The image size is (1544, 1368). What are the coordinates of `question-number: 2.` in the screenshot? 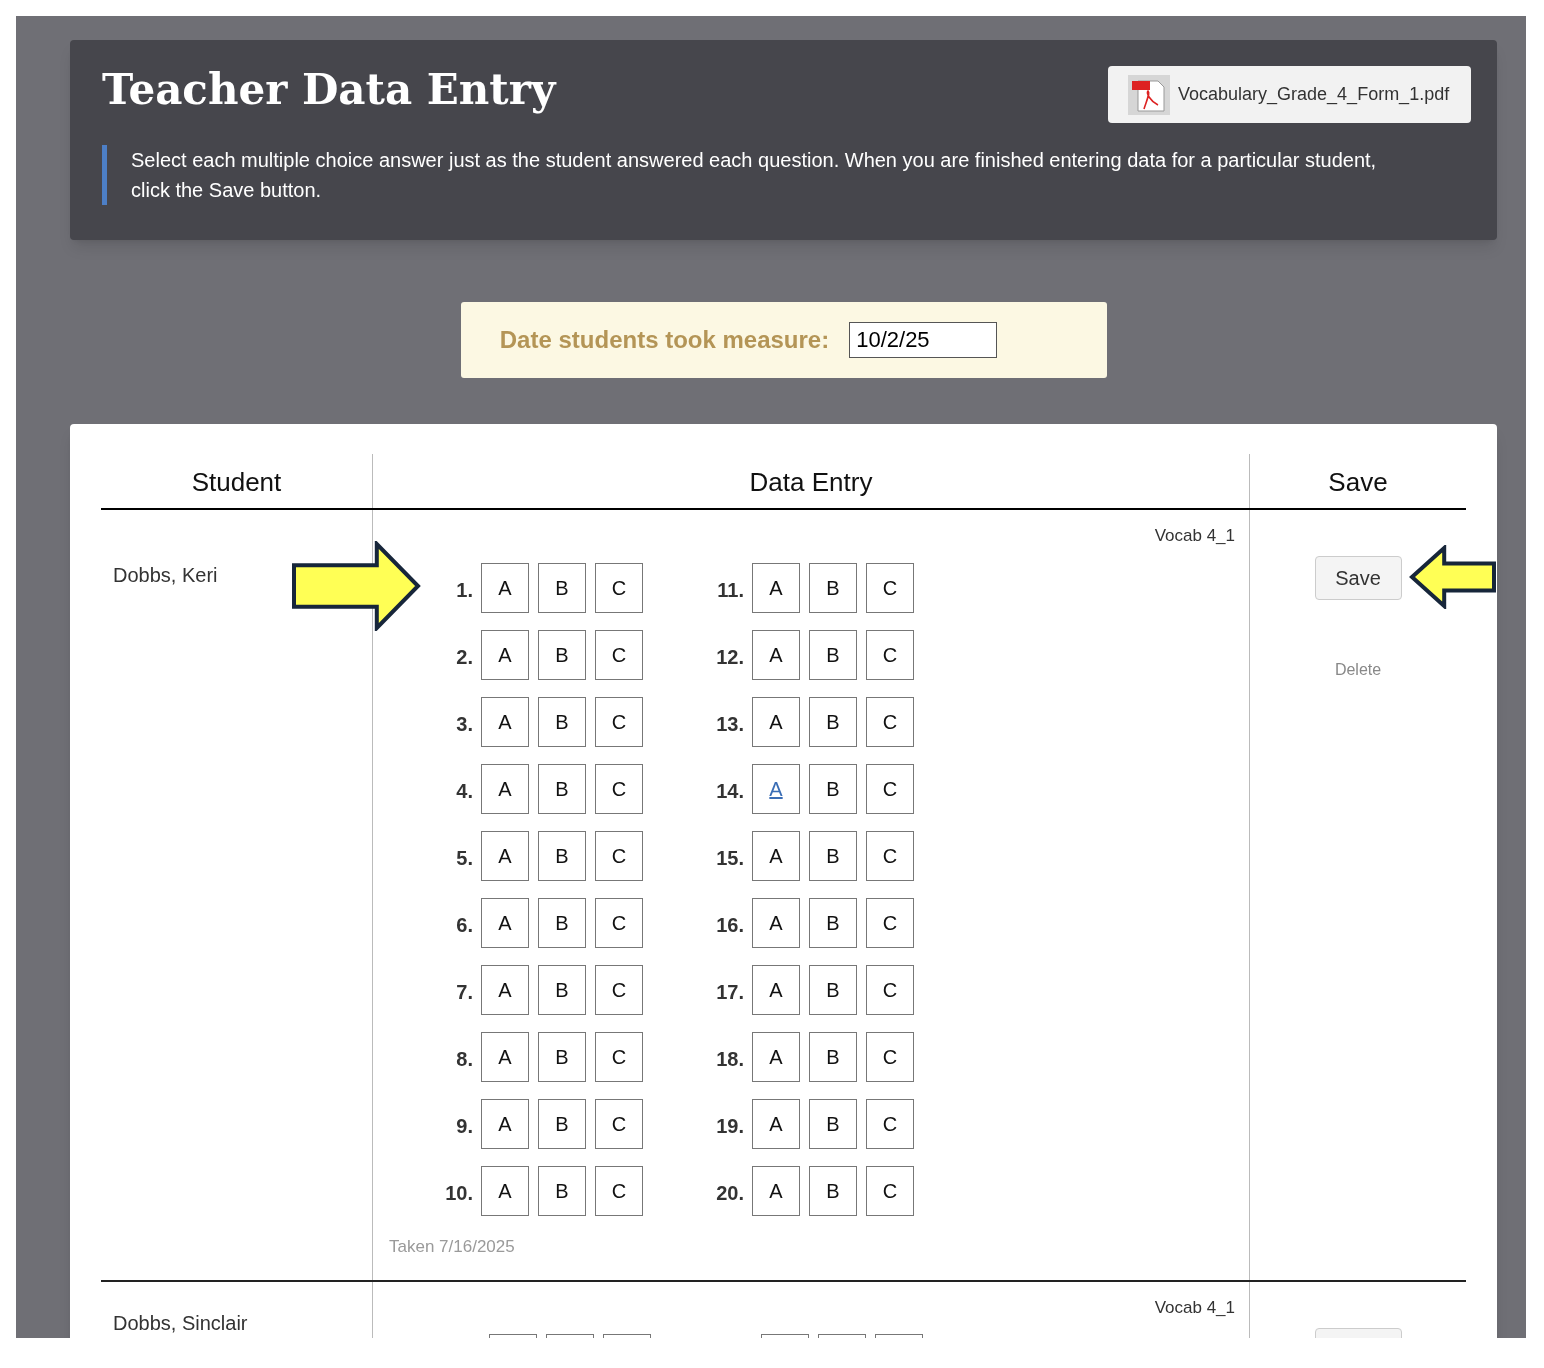 It's located at (464, 657).